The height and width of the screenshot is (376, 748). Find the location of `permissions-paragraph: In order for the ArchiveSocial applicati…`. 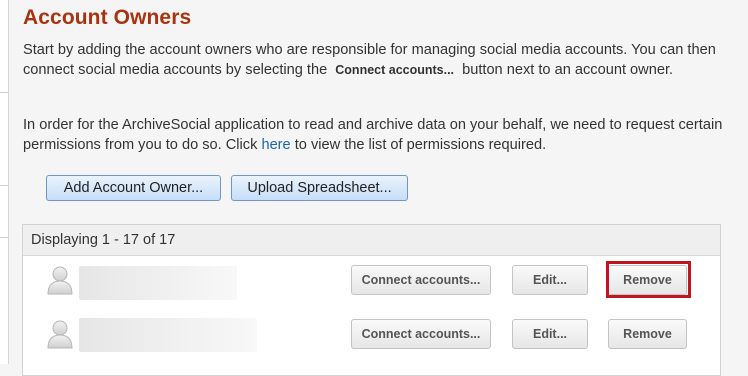

permissions-paragraph: In order for the ArchiveSocial applicati… is located at coordinates (373, 135).